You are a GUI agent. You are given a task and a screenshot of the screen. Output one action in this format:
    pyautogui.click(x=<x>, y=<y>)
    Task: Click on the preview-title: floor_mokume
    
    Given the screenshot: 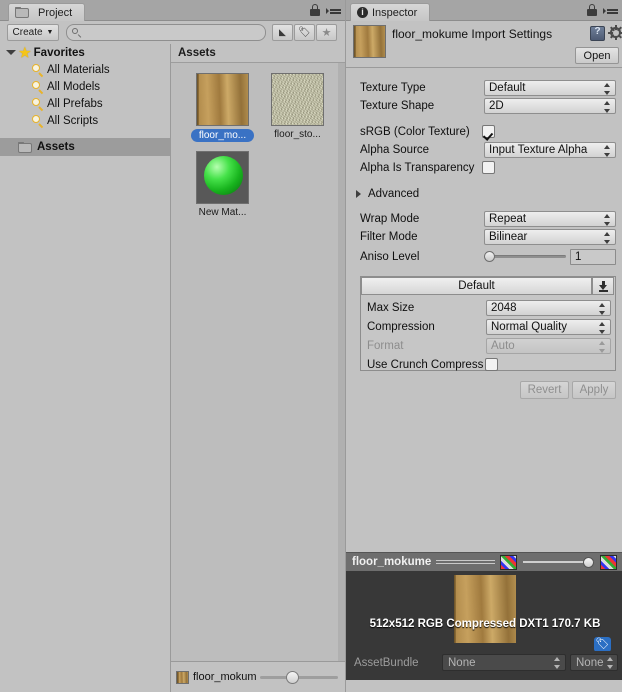 What is the action you would take?
    pyautogui.click(x=392, y=562)
    